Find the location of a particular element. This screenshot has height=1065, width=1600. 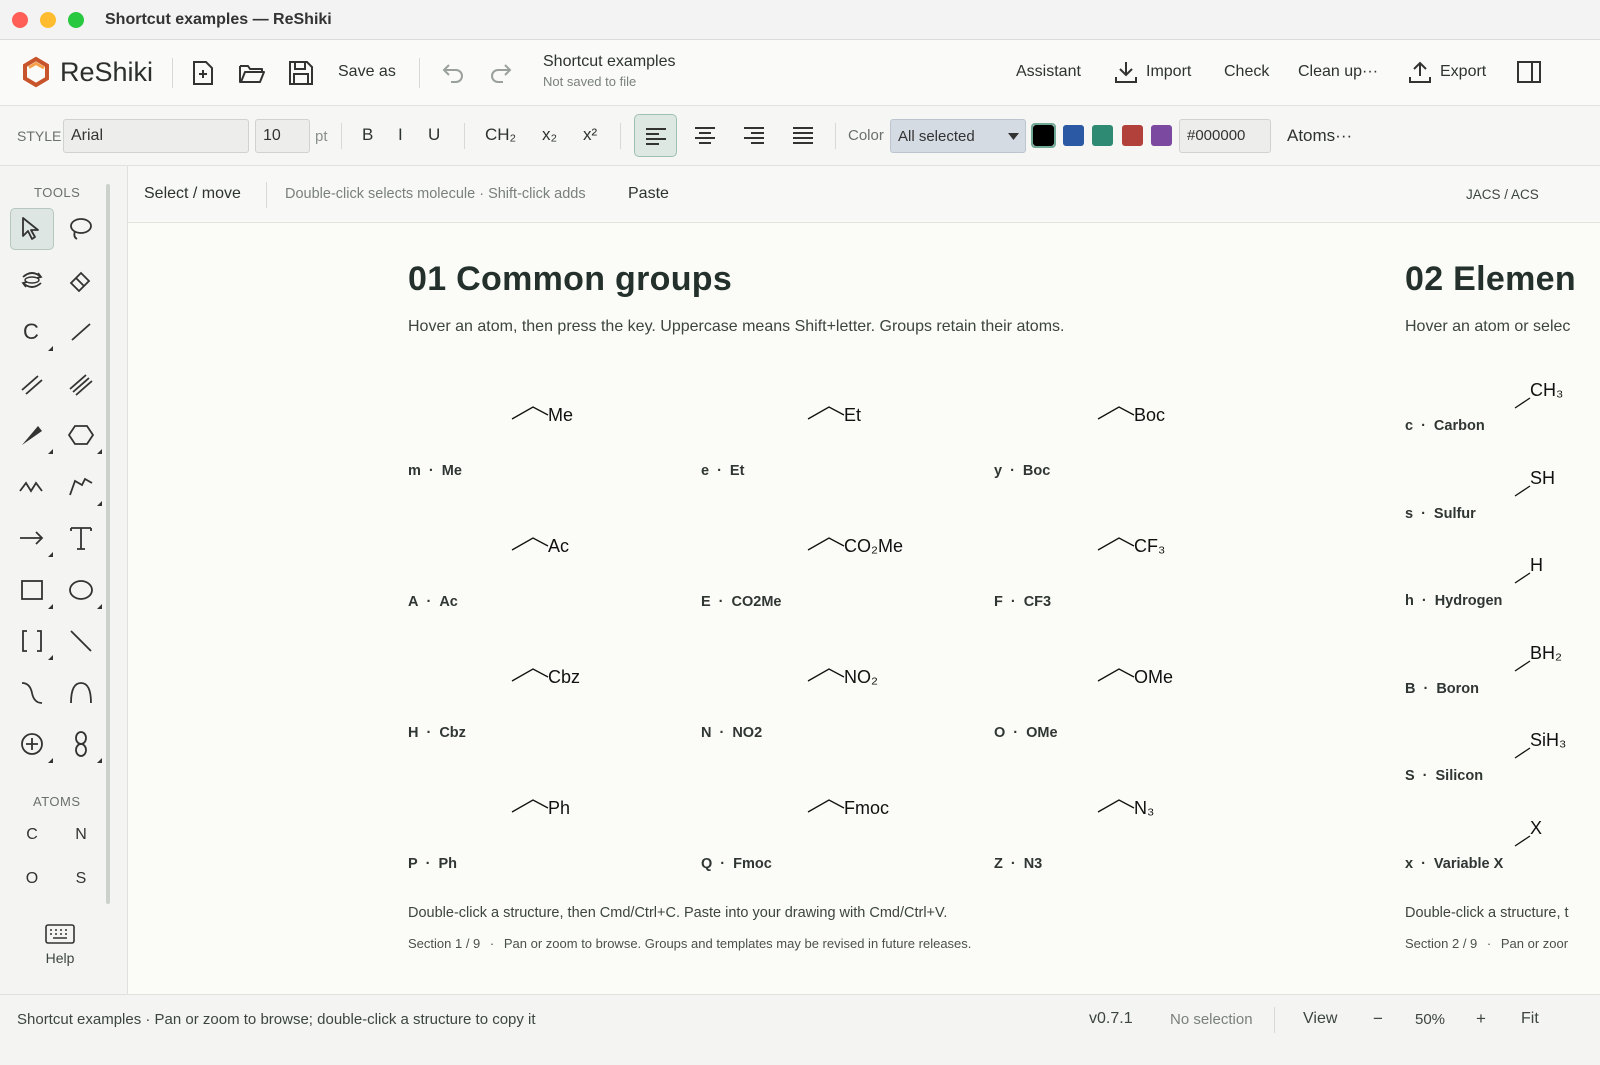

shortcut-group-n3: N₃ Z · N3 is located at coordinates (1124, 831).